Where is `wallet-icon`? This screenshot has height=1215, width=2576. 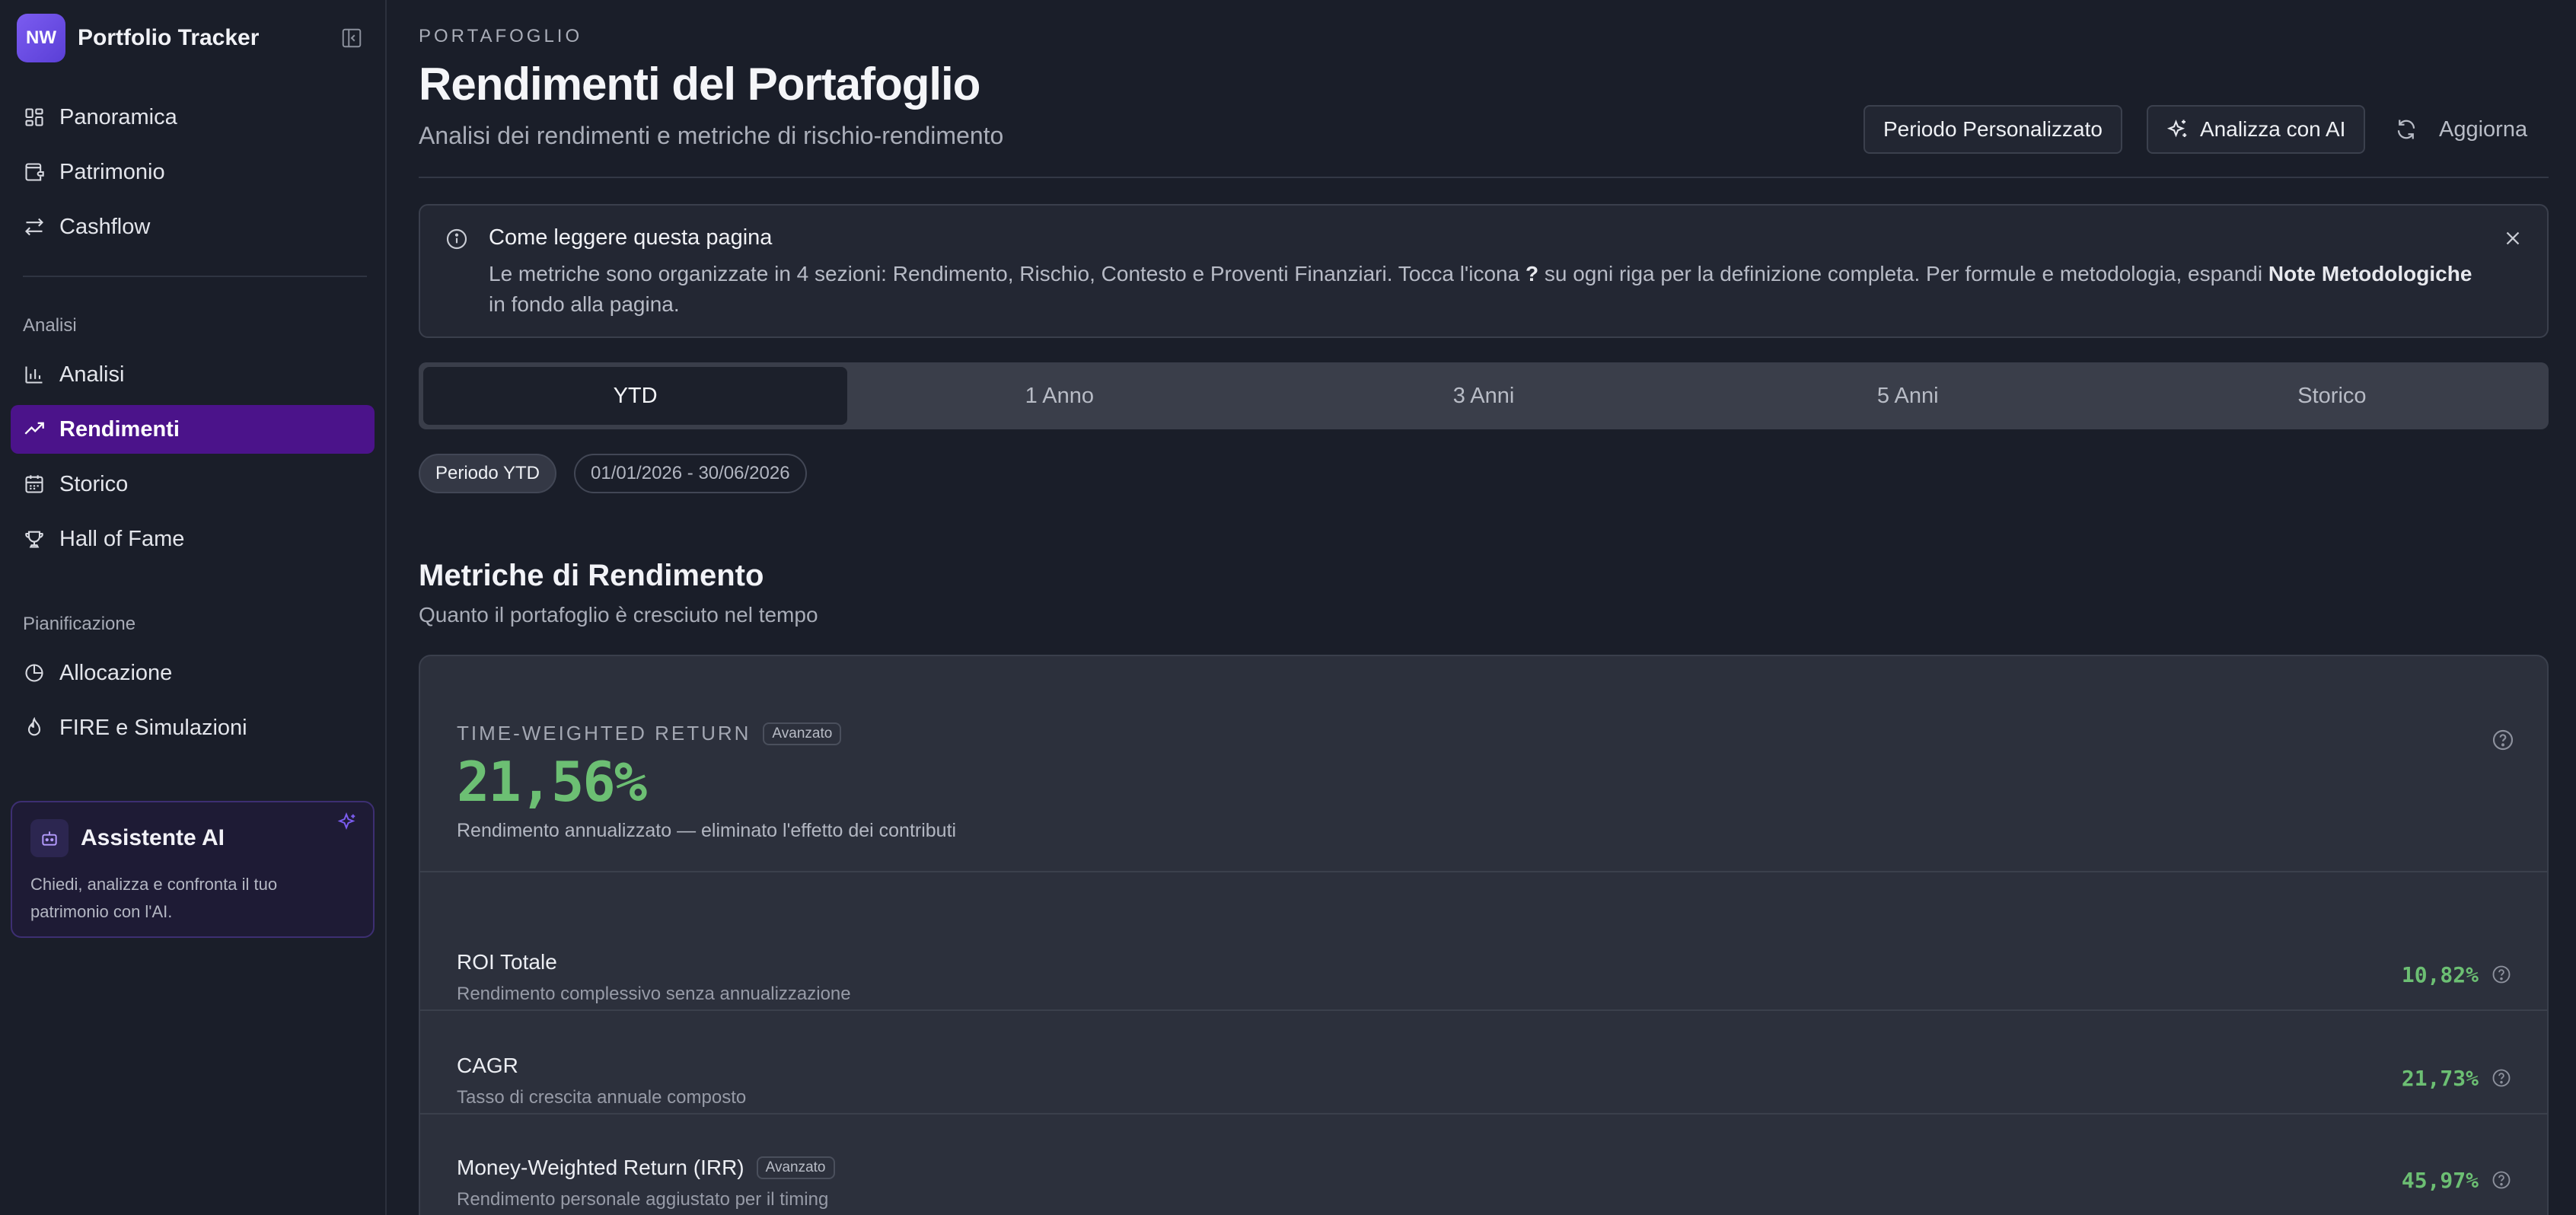
wallet-icon is located at coordinates (34, 172).